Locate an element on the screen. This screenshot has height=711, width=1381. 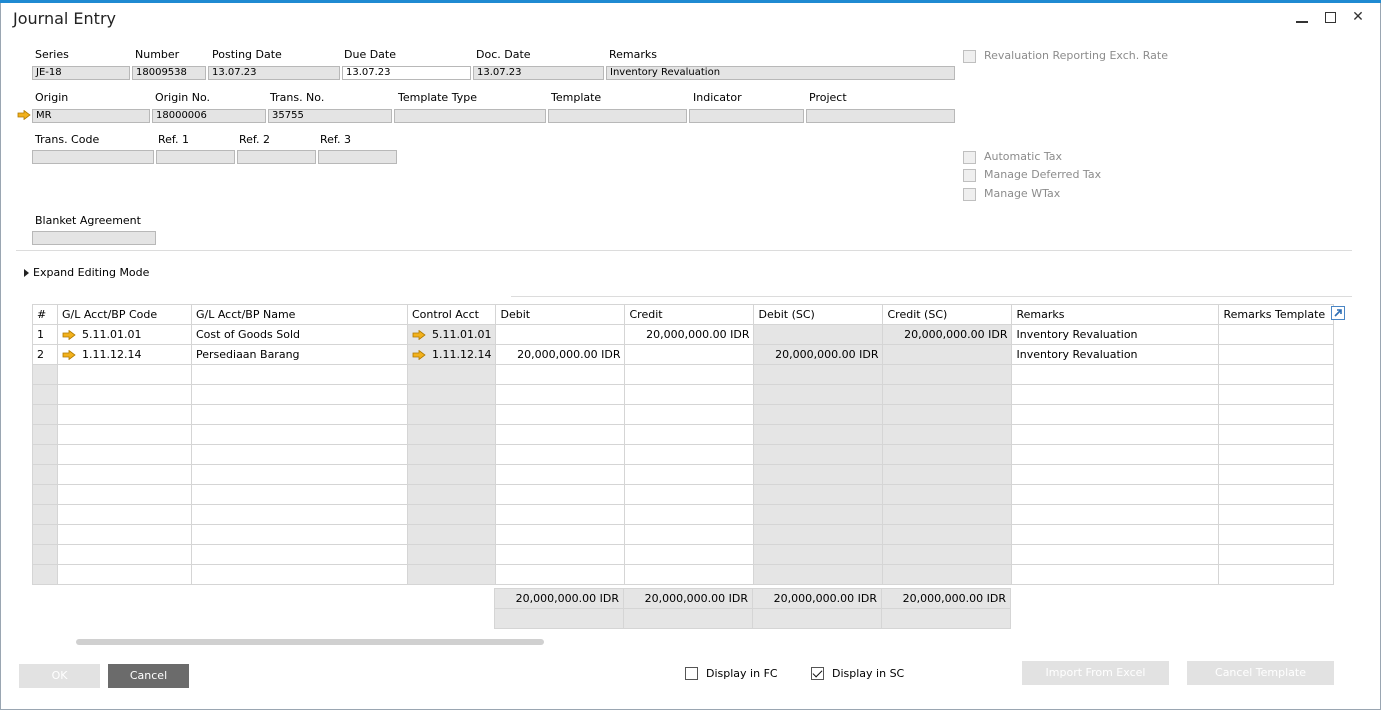
control-acct-cell: 5.11.01.01 is located at coordinates (451, 334).